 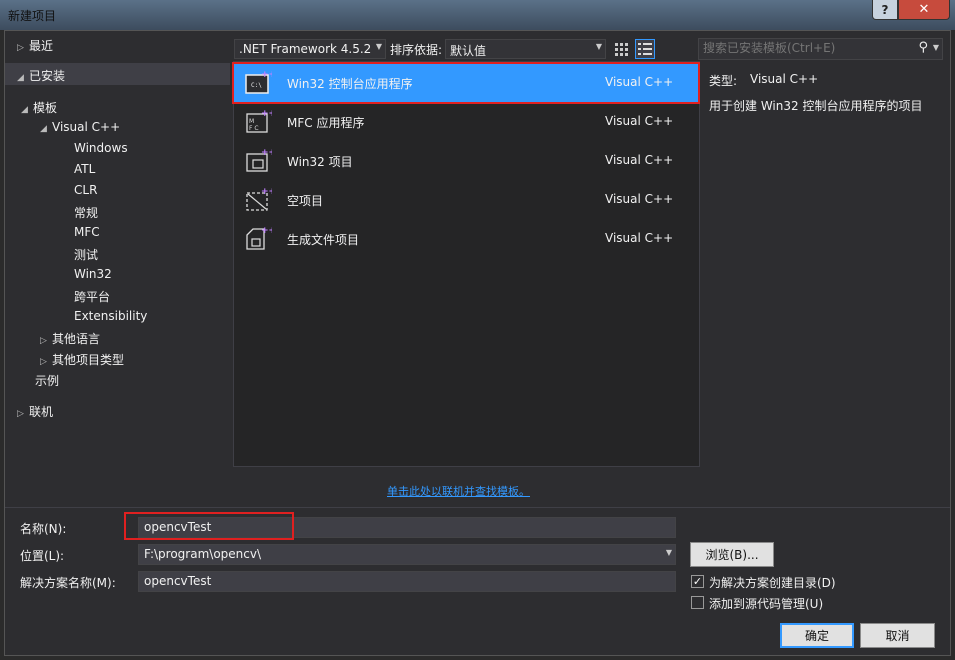 I want to click on search-box: ⚲ ▼, so click(x=820, y=49).